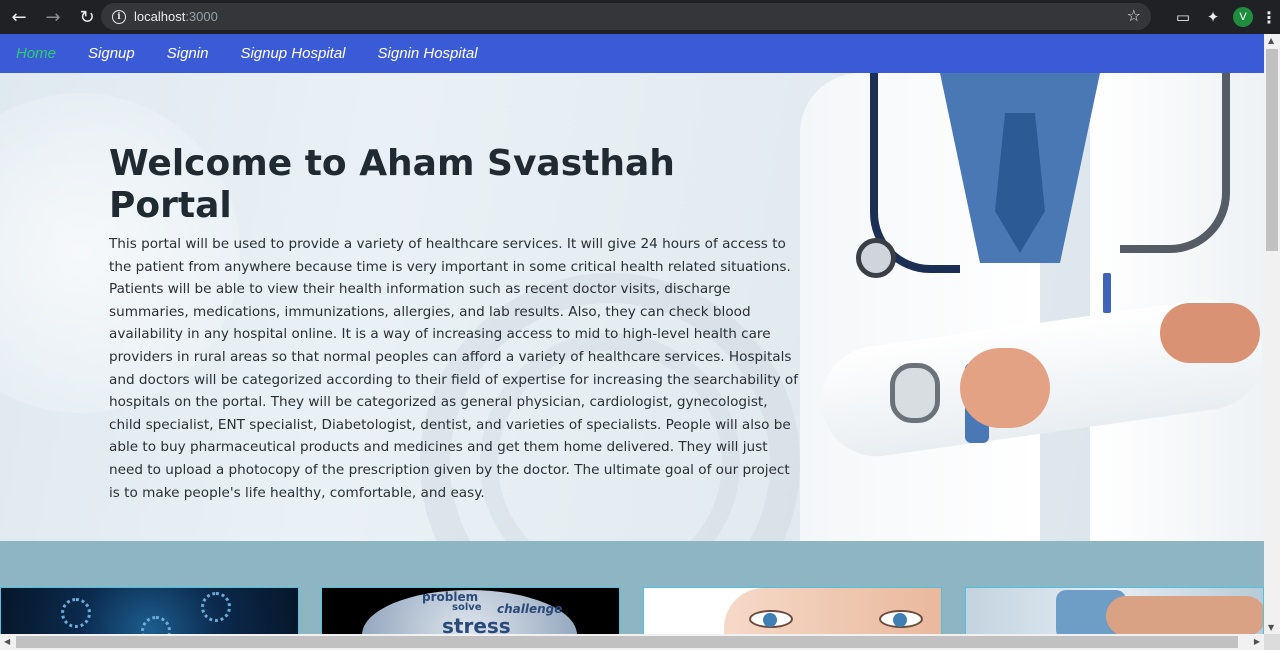  I want to click on watch-icon, so click(915, 393).